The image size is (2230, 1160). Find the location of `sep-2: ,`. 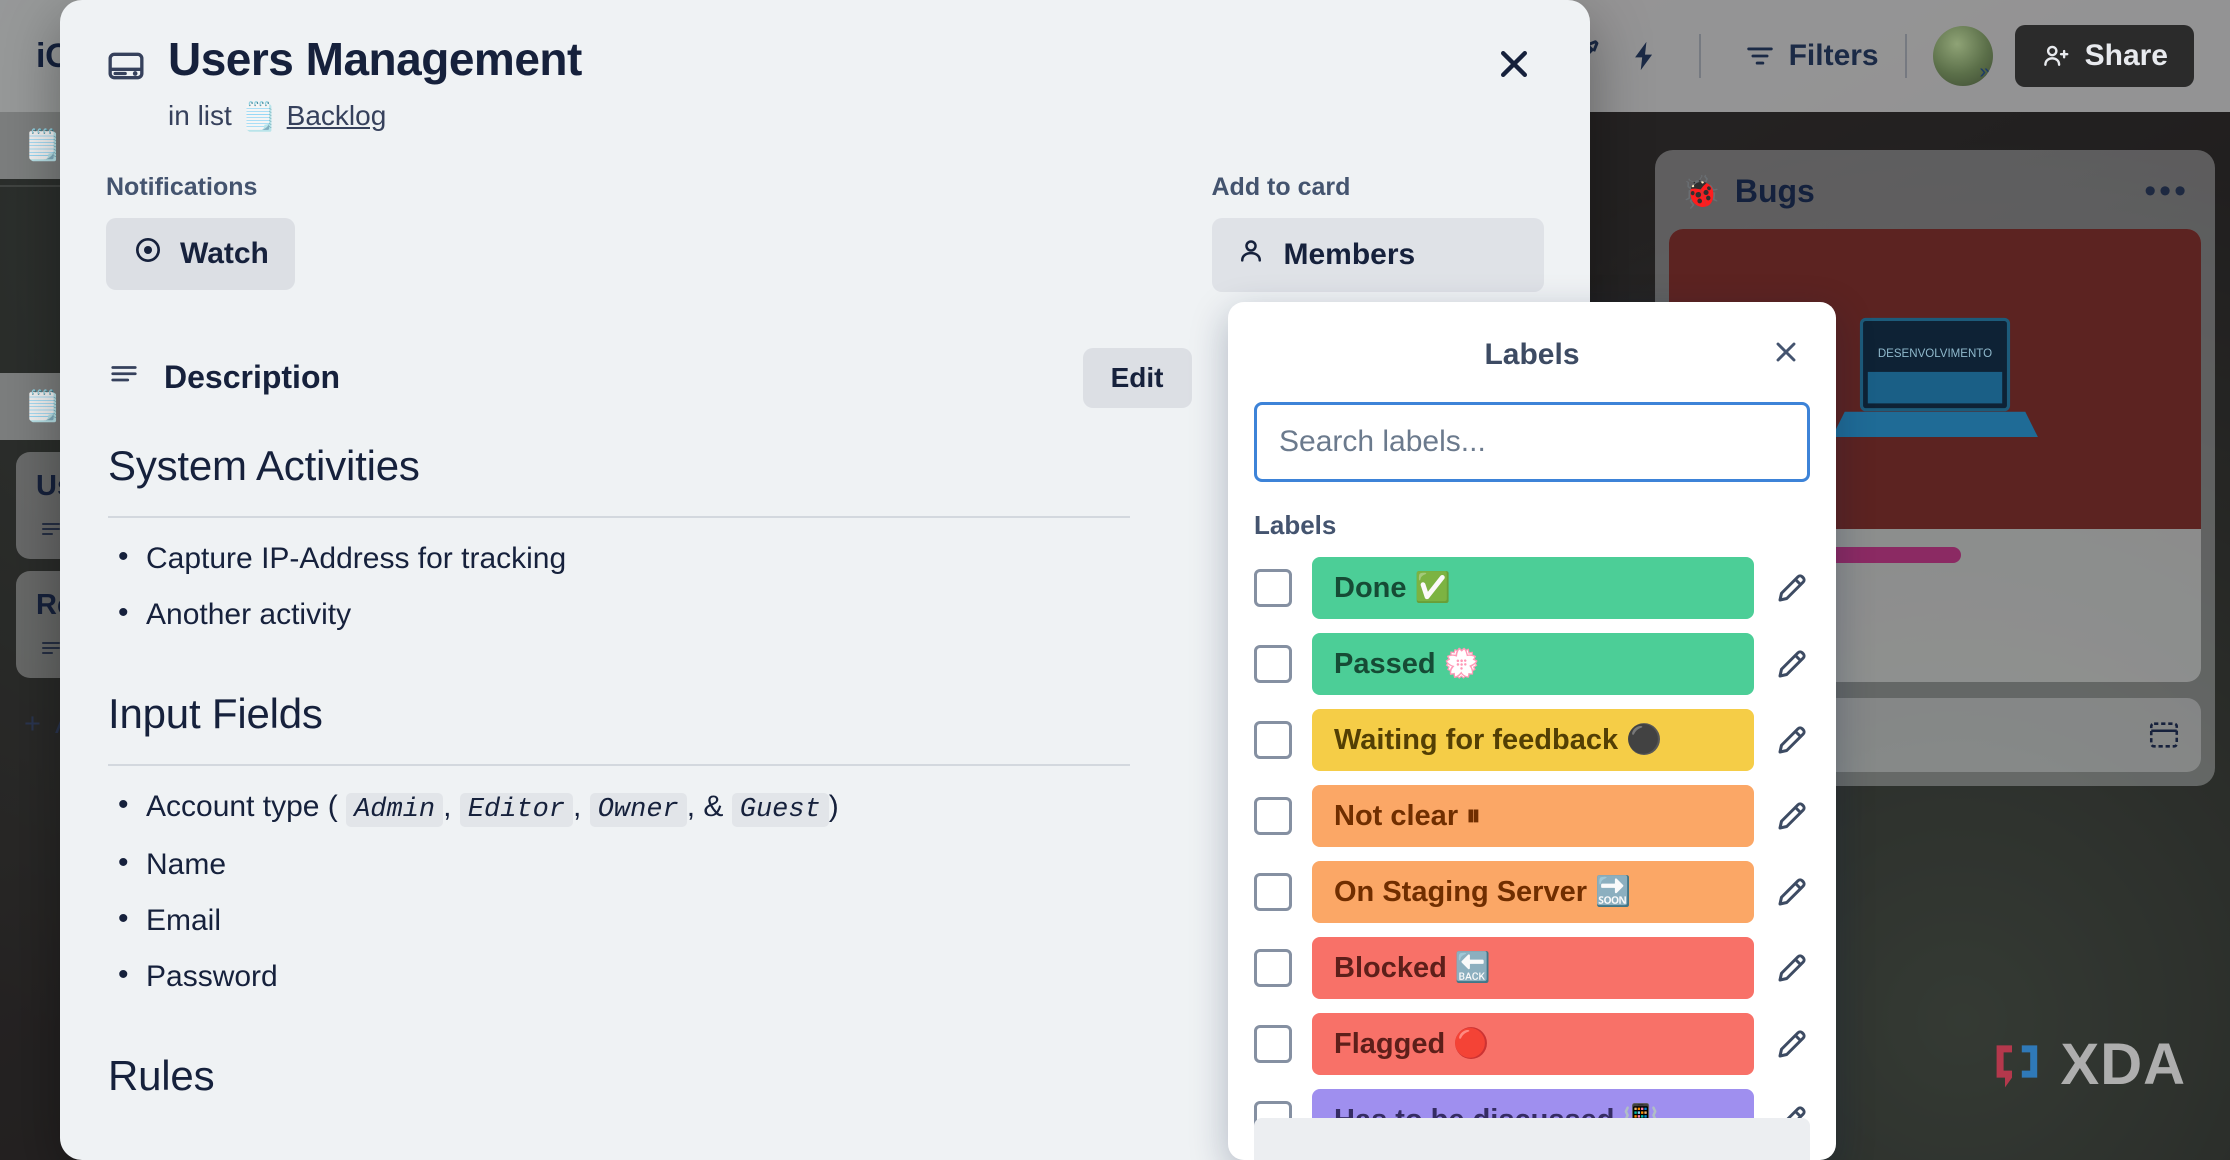

sep-2: , is located at coordinates (577, 806).